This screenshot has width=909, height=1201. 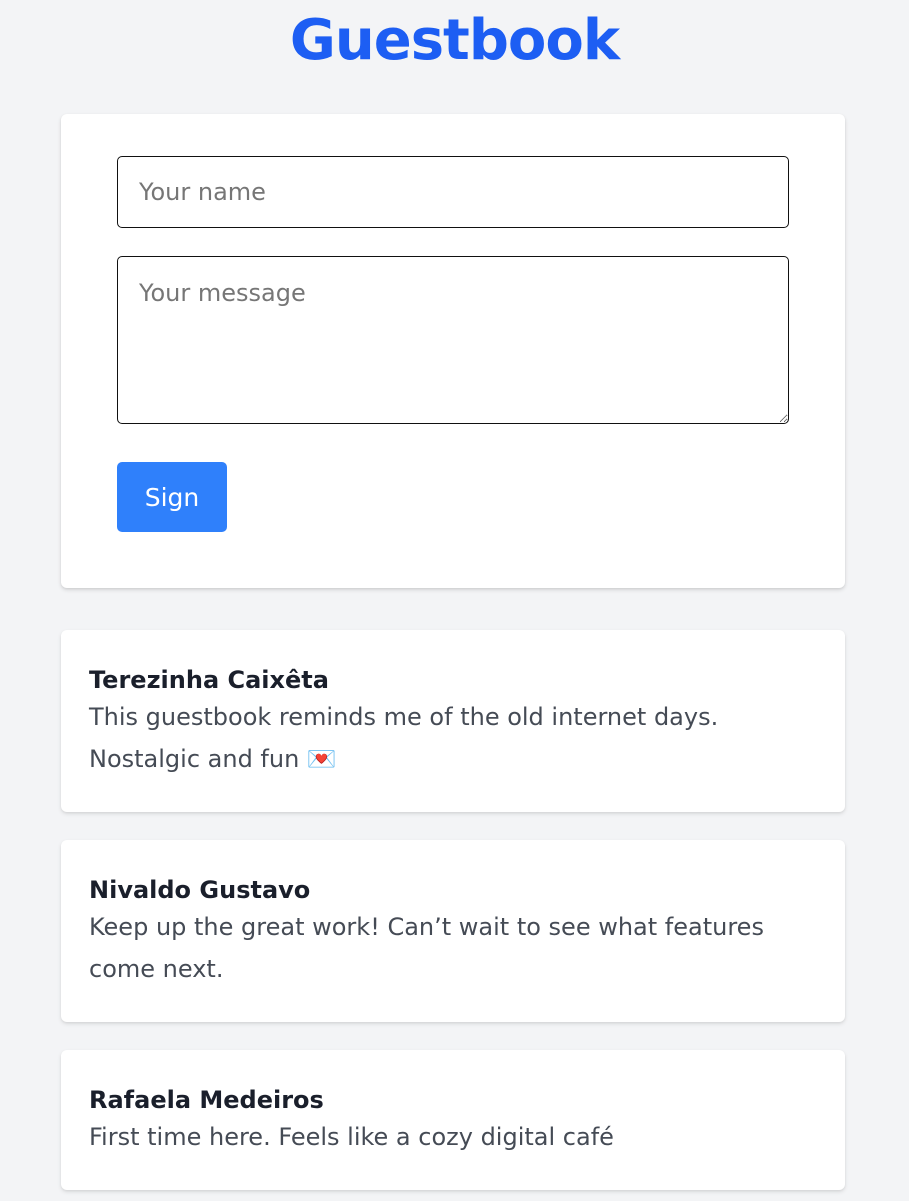 I want to click on message-input, so click(x=453, y=340).